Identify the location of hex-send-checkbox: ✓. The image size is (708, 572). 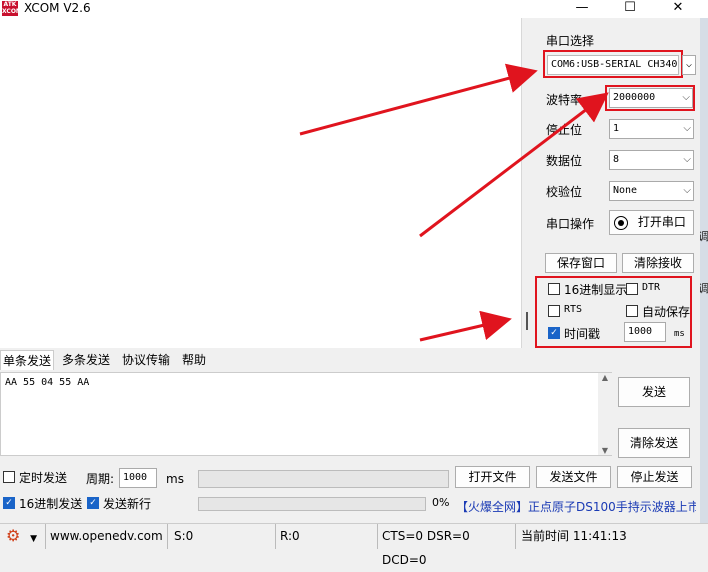
(9, 503).